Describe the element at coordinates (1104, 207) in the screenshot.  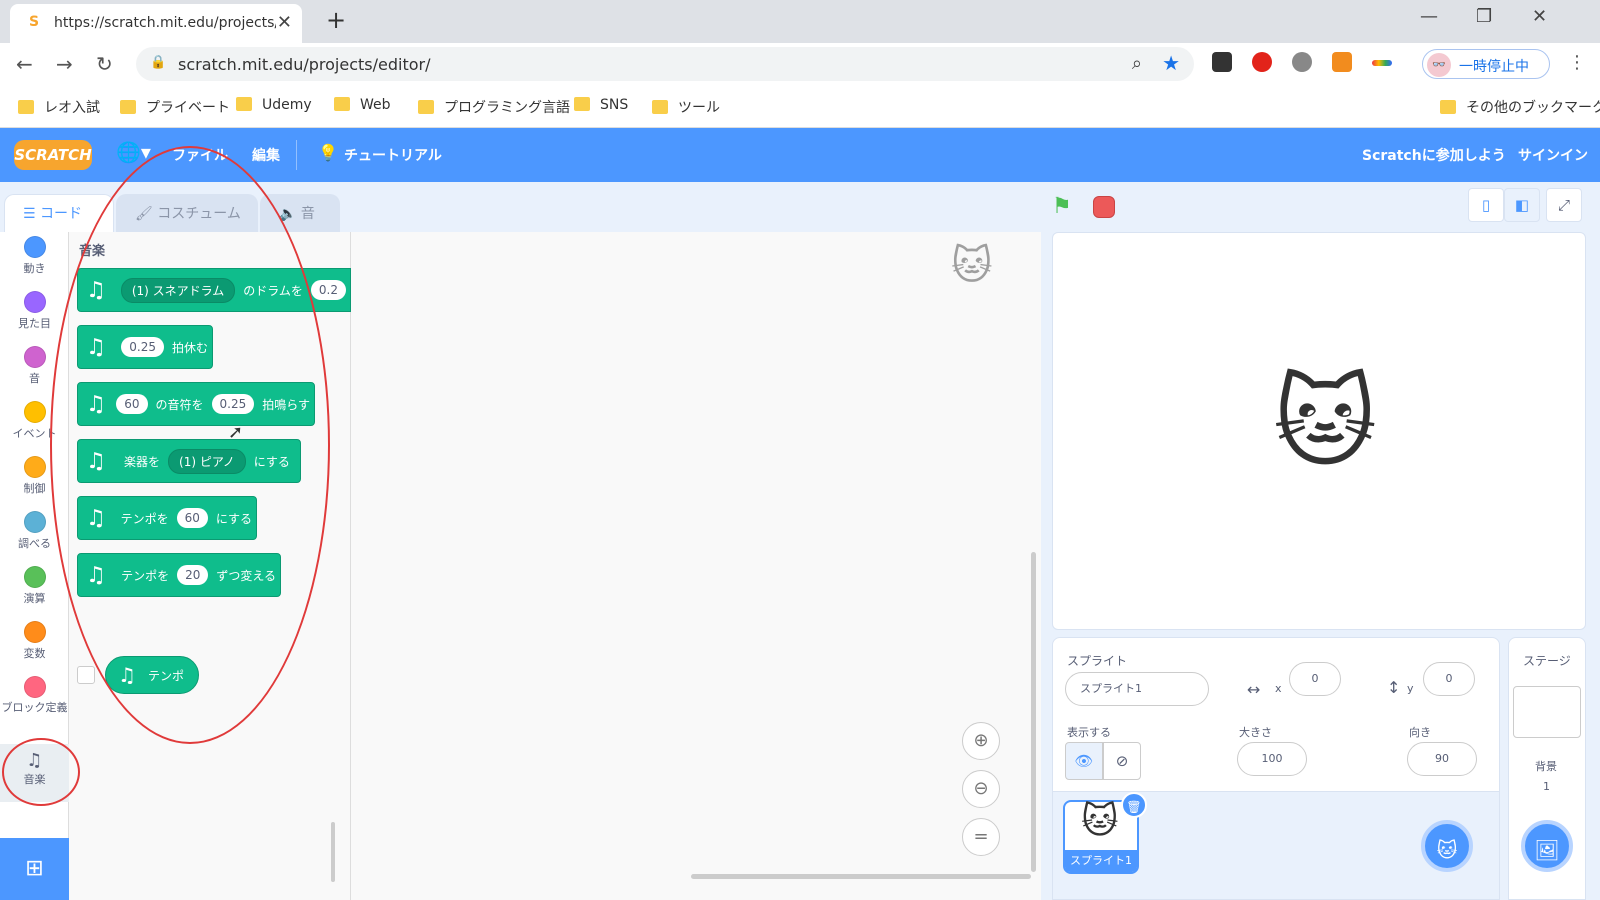
I see `stop-icon` at that location.